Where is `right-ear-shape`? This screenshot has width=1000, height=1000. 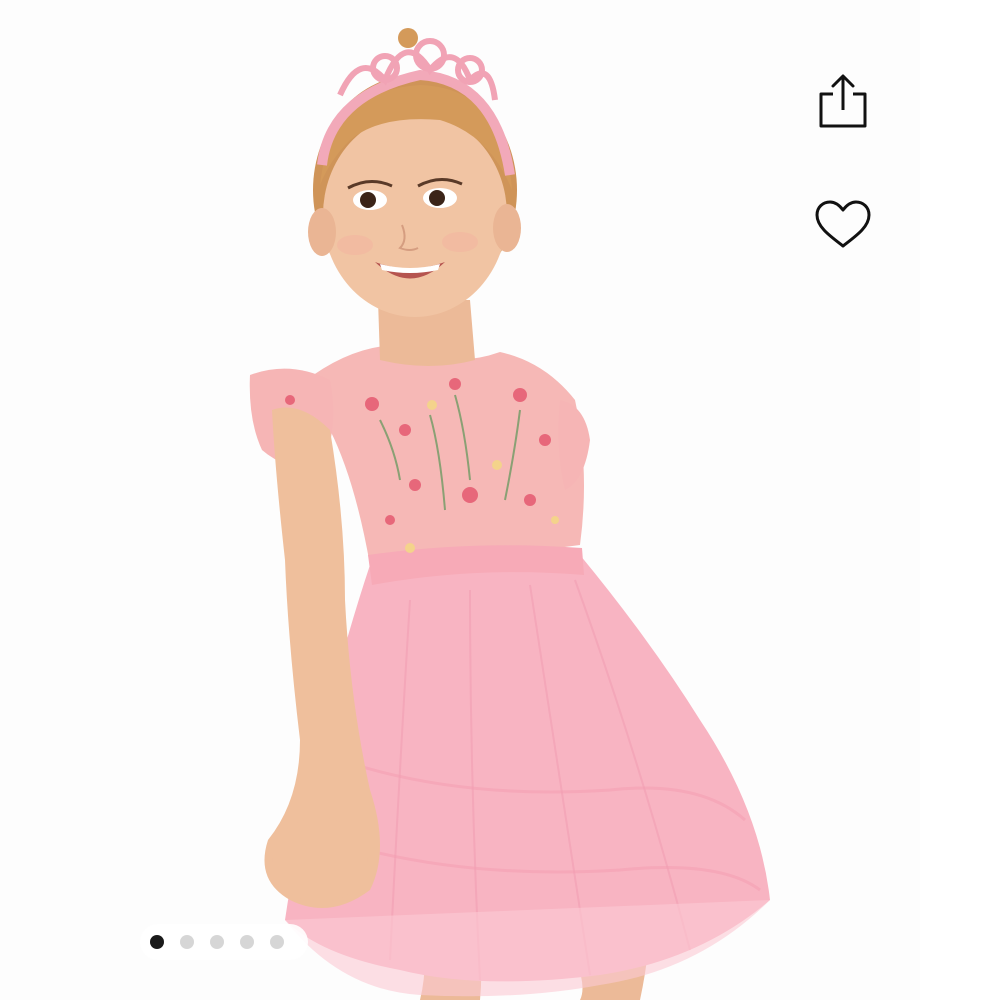
right-ear-shape is located at coordinates (507, 228).